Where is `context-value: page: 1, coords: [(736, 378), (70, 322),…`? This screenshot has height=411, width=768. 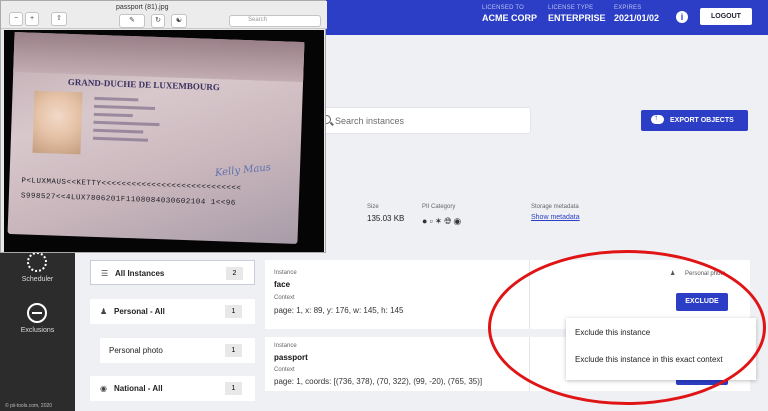 context-value: page: 1, coords: [(736, 378), (70, 322),… is located at coordinates (378, 381).